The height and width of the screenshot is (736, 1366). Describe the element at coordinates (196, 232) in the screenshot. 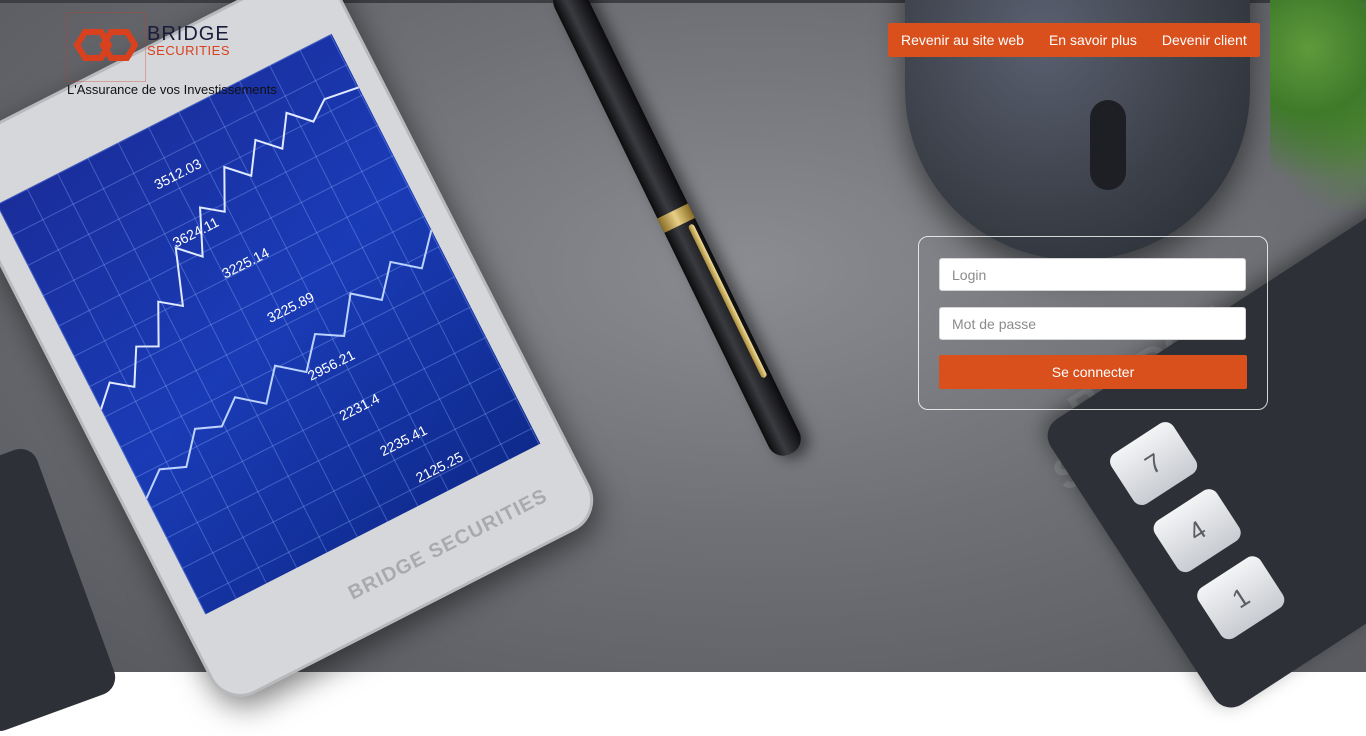

I see `chart-label-2: 3624.11` at that location.